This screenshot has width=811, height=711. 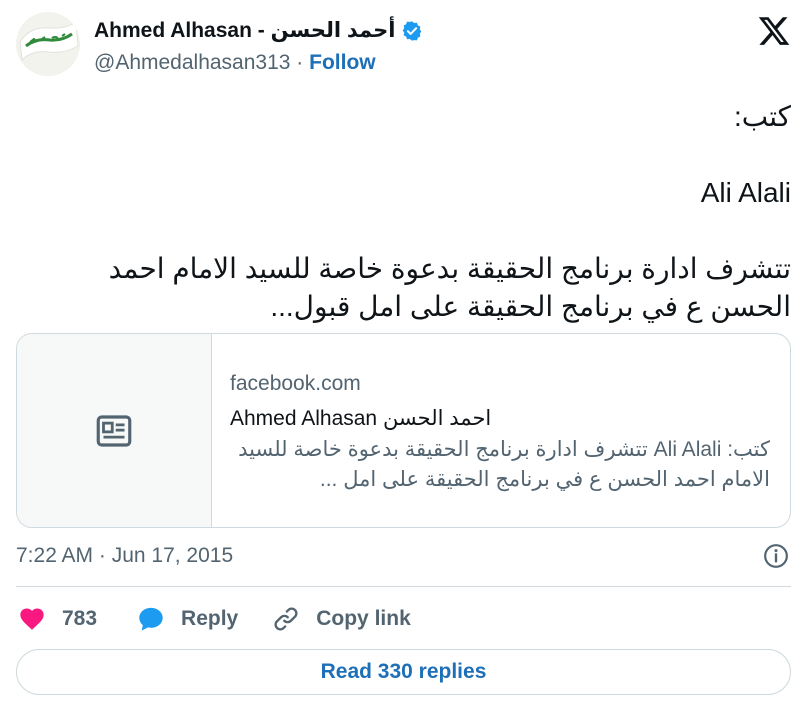 I want to click on heart-icon, so click(x=32, y=619).